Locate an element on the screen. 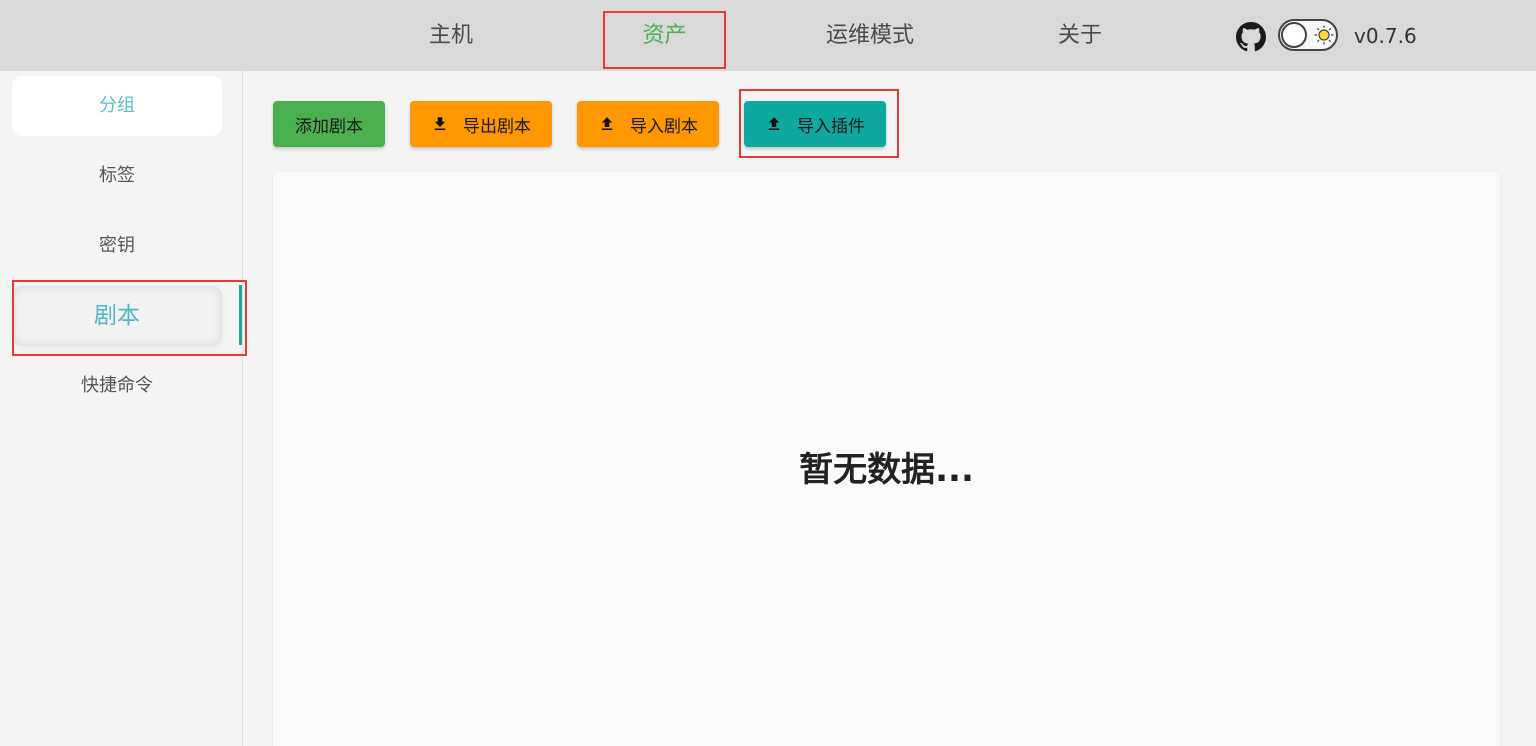 The height and width of the screenshot is (746, 1536). sidebar-item-quick-commands: 快捷命令 is located at coordinates (117, 386).